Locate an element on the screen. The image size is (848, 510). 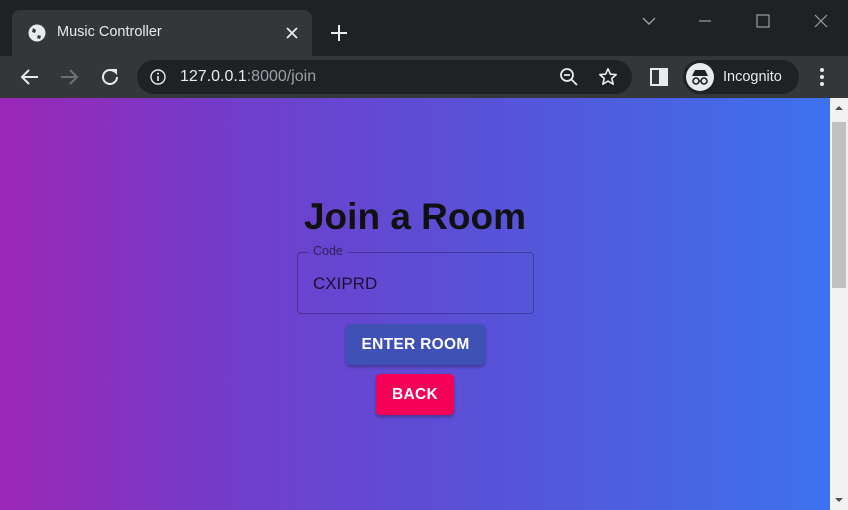
incognito-profile-button: Incognito is located at coordinates (741, 77).